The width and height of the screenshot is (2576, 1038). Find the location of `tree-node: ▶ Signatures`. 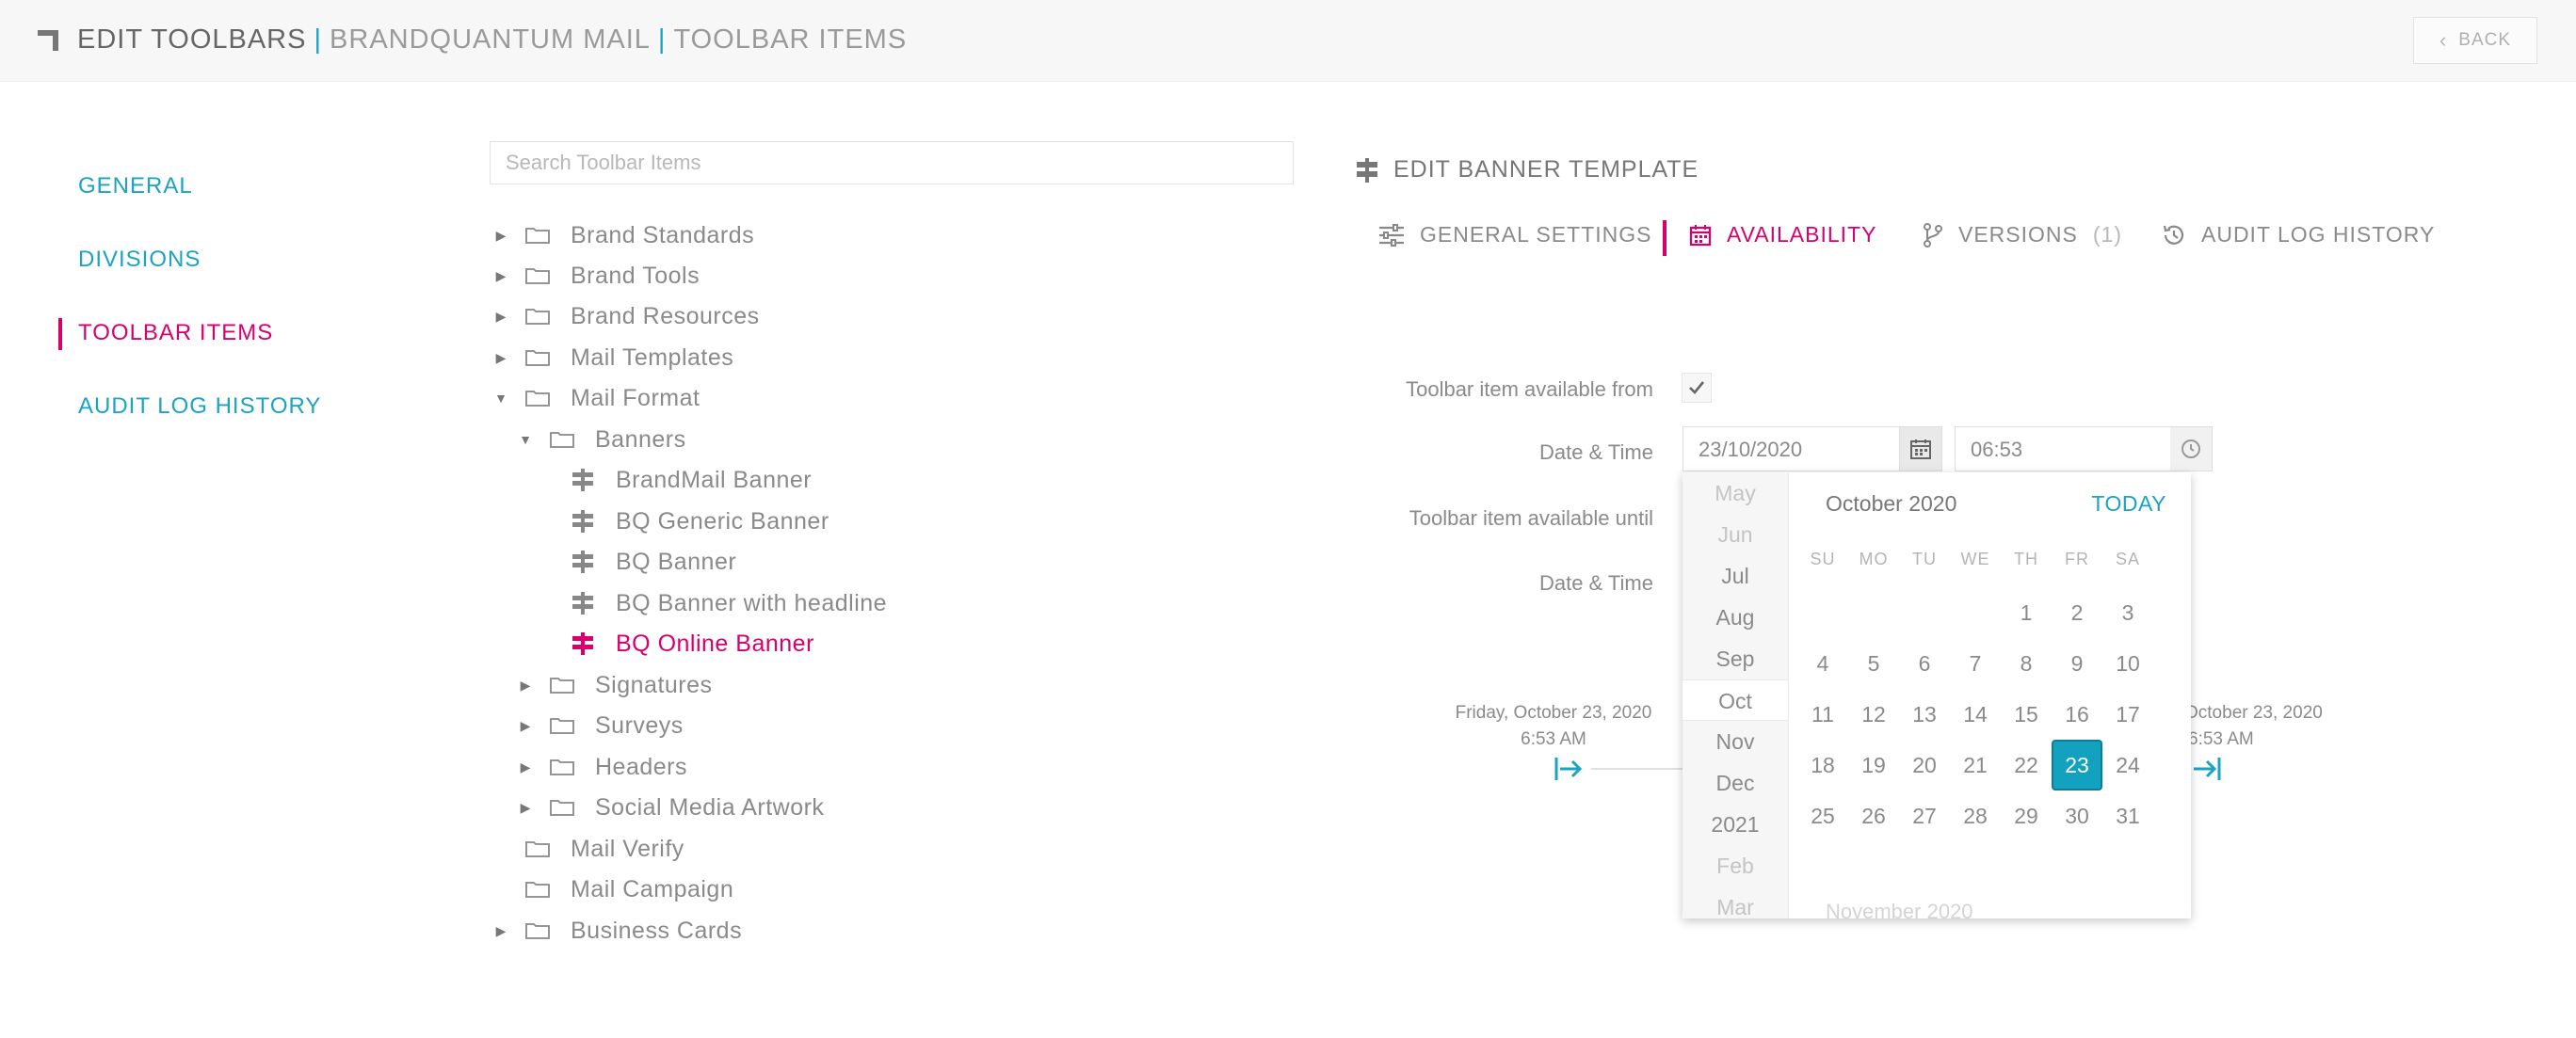

tree-node: ▶ Signatures is located at coordinates (613, 685).